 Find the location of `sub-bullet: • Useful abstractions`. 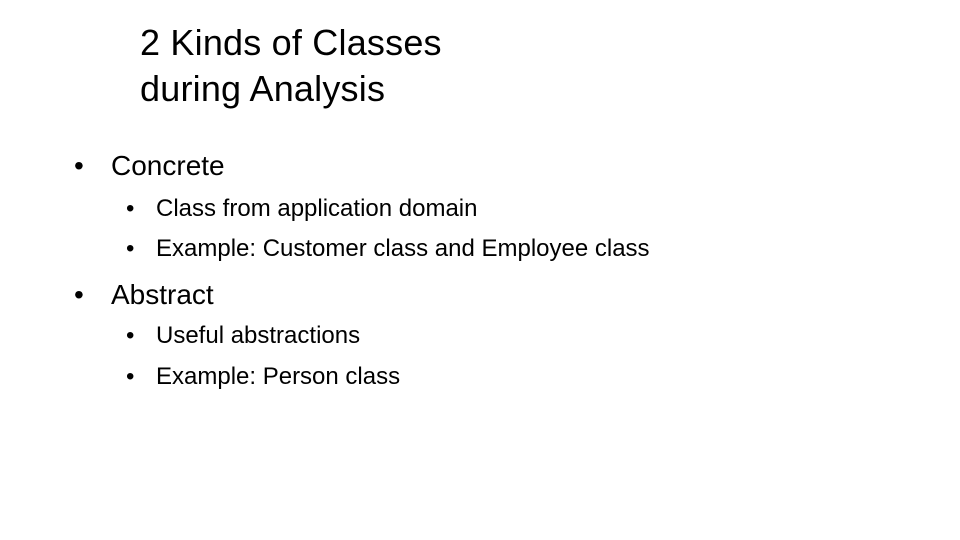

sub-bullet: • Useful abstractions is located at coordinates (243, 336).